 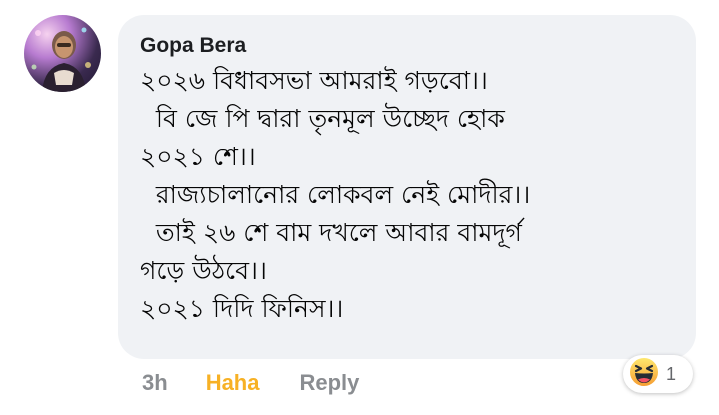 I want to click on comment-line: ২০২১ শে।।, so click(x=198, y=156).